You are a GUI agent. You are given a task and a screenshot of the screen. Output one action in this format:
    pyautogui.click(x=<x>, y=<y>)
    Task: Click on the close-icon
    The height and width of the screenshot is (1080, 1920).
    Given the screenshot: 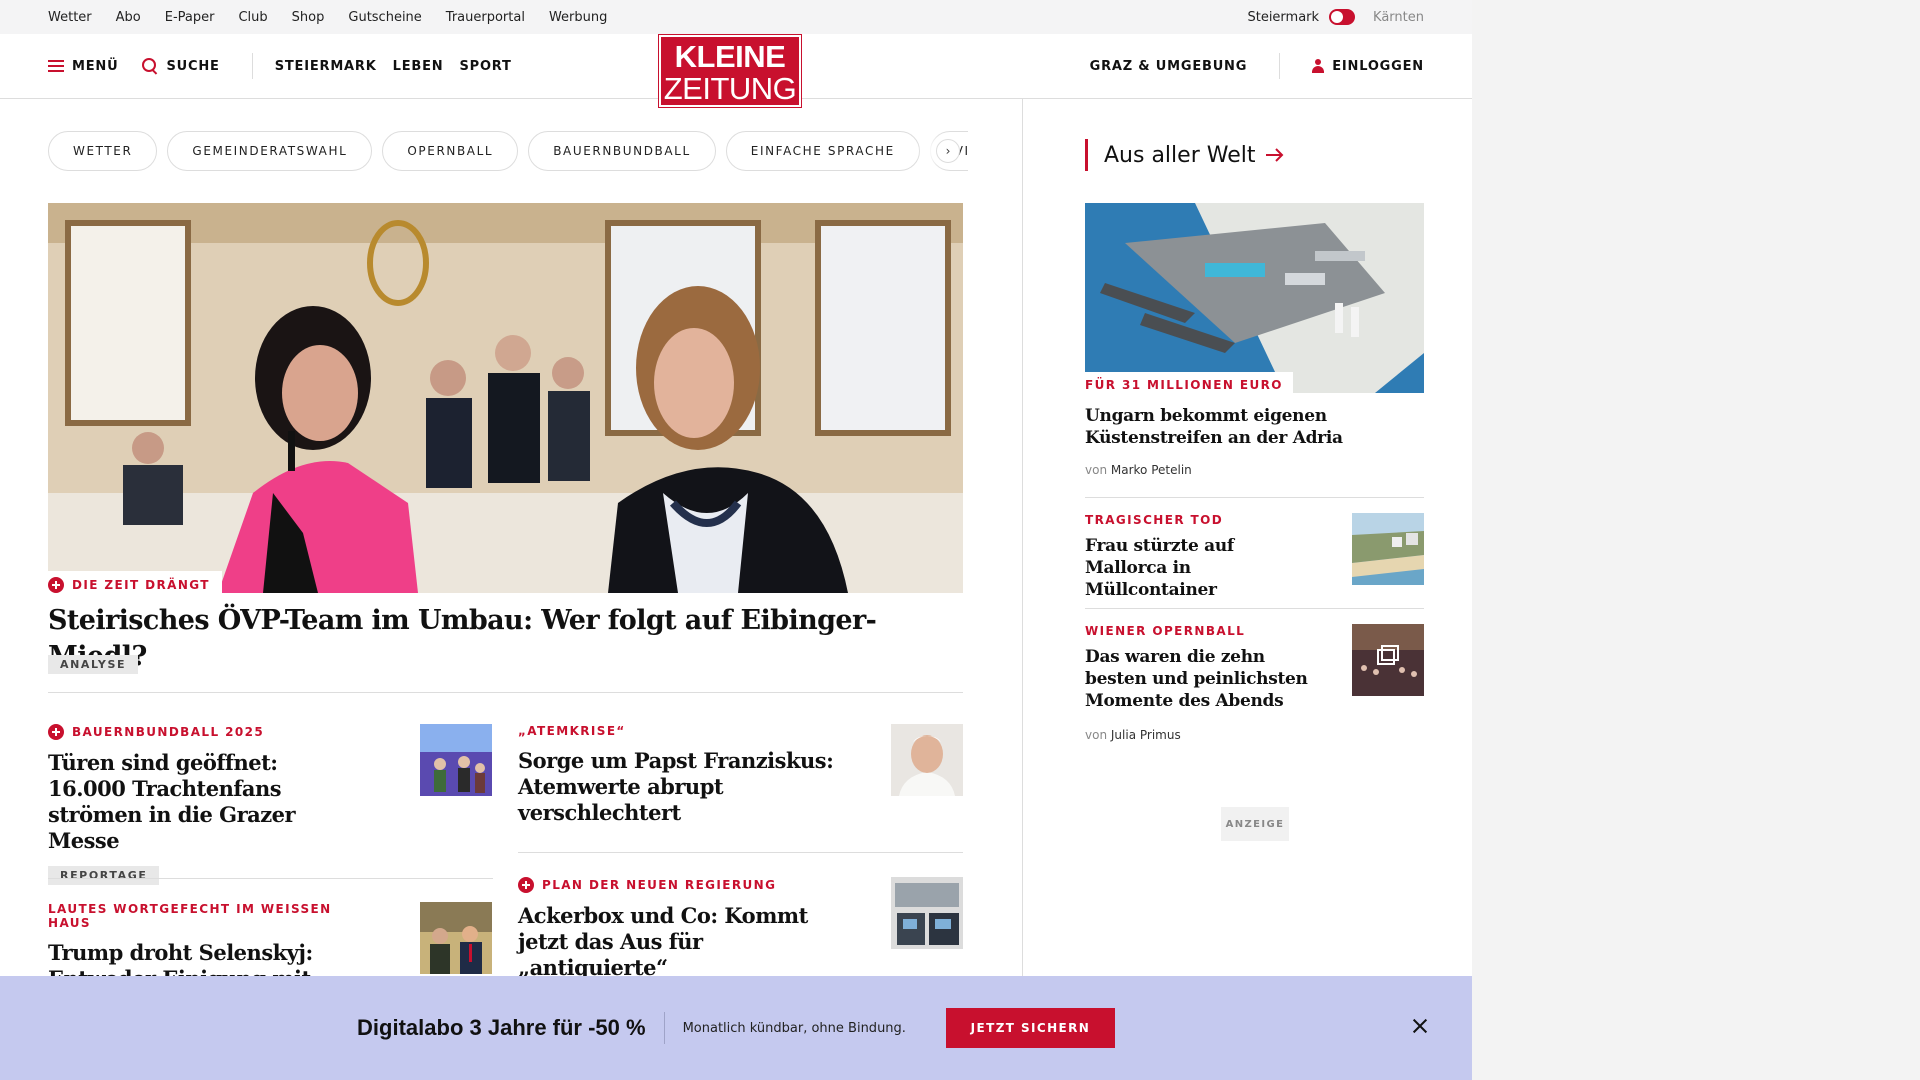 What is the action you would take?
    pyautogui.click(x=1420, y=1026)
    